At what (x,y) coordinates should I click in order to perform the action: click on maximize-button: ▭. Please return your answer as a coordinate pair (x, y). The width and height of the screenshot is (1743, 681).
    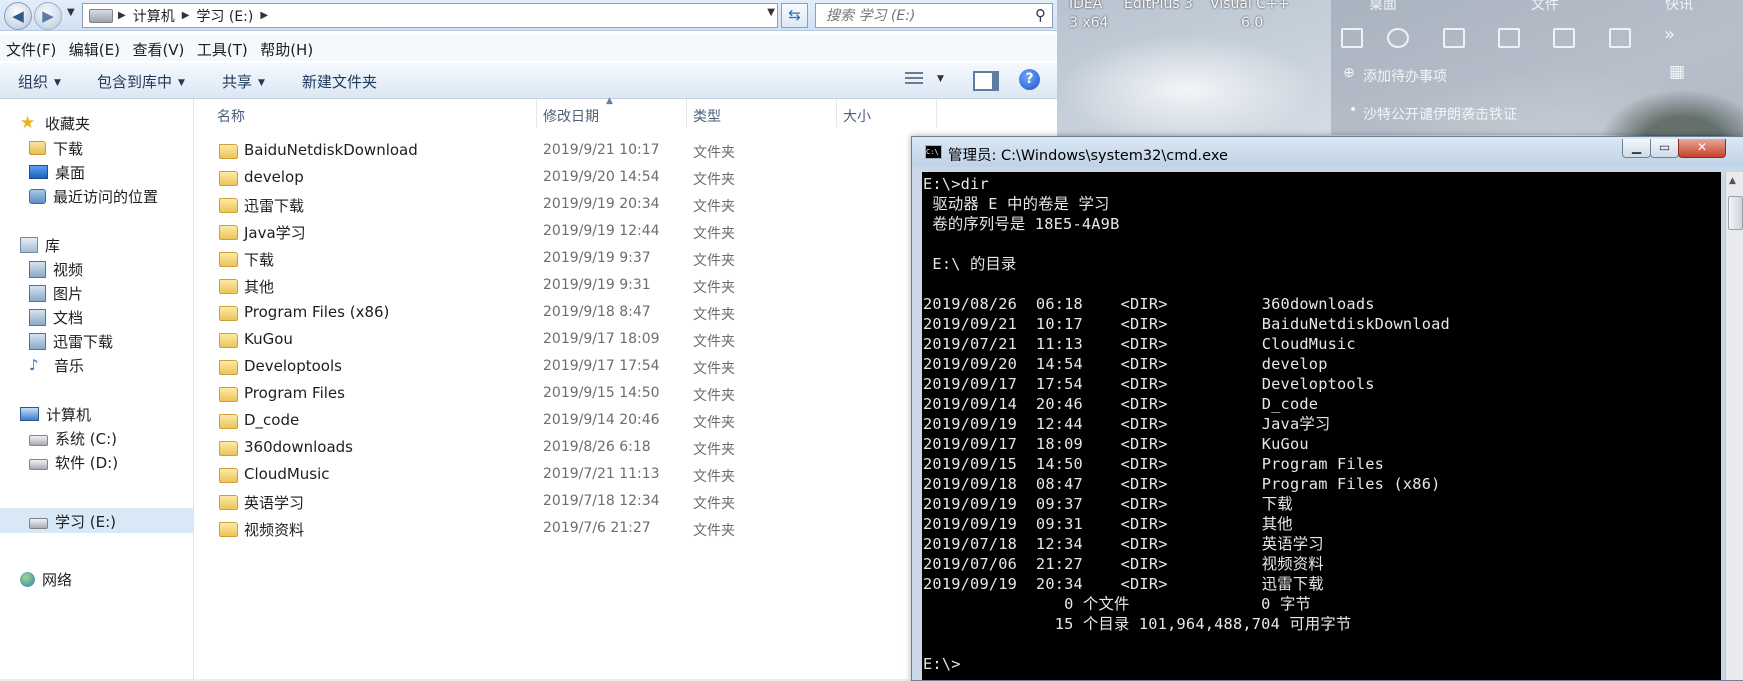
    Looking at the image, I should click on (1664, 148).